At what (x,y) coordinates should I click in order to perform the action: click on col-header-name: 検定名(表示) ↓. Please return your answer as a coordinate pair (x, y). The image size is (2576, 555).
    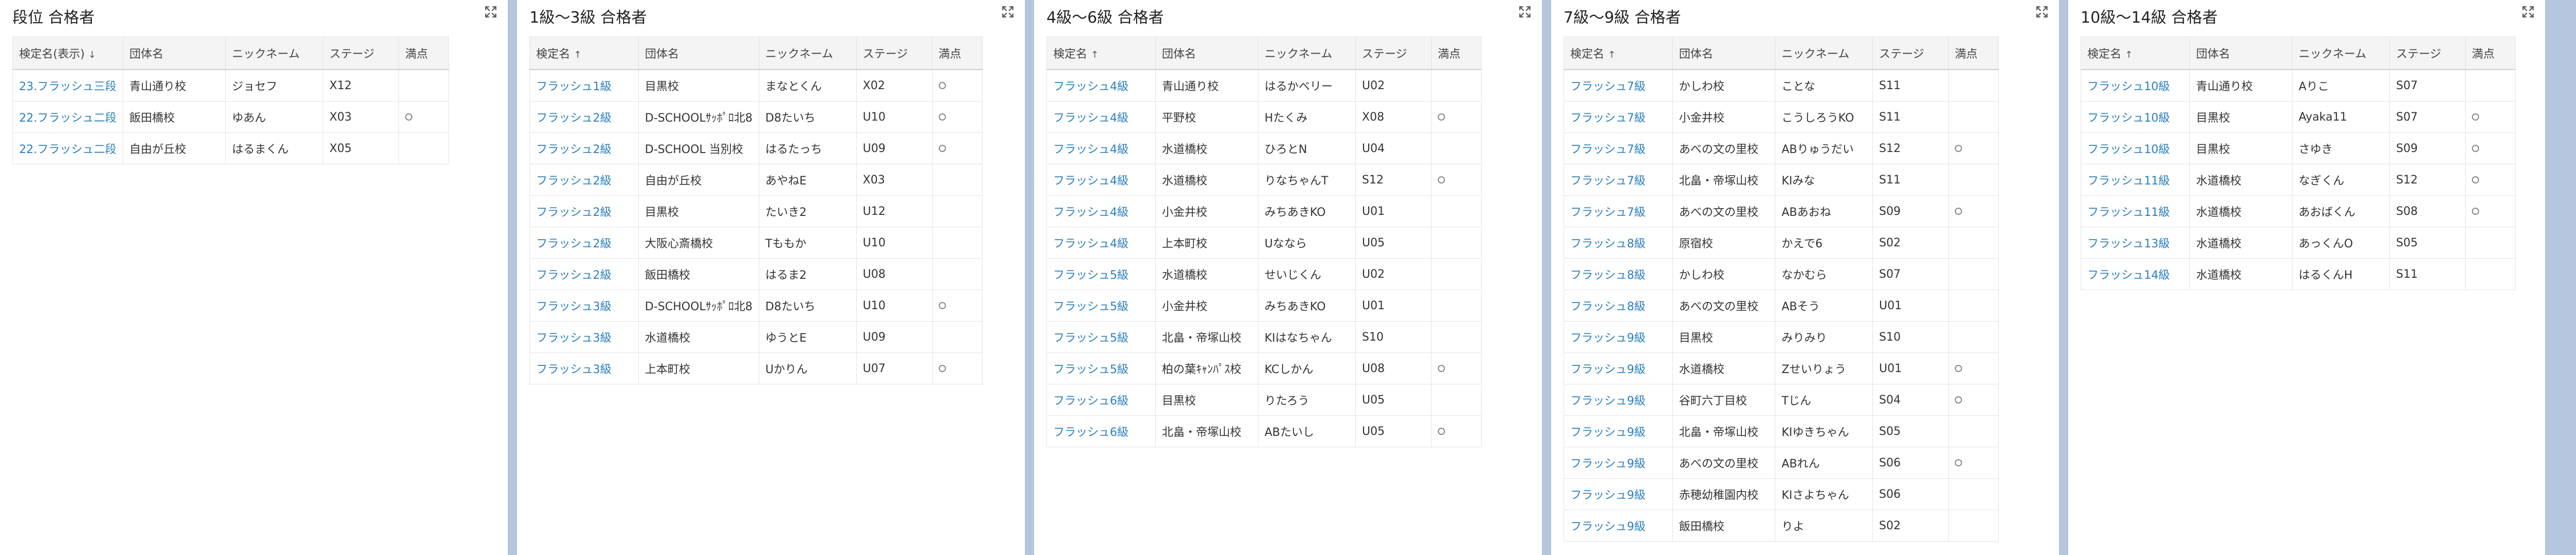
    Looking at the image, I should click on (68, 53).